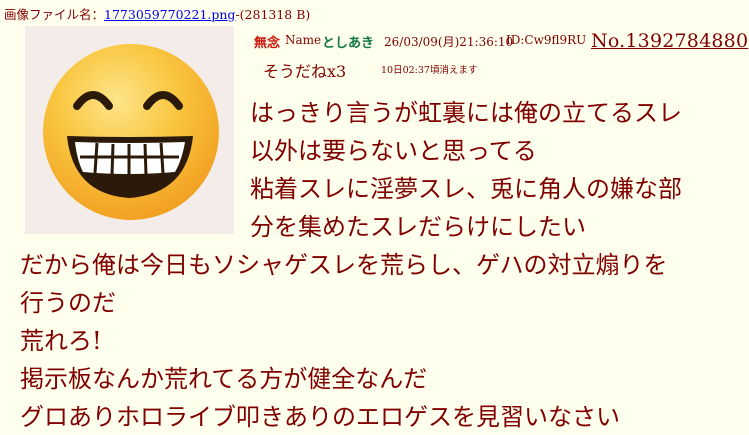 The width and height of the screenshot is (749, 435). What do you see at coordinates (466, 189) in the screenshot?
I see `post-line: 粘着スレに淫夢スレ、兎に角人の嫌な部` at bounding box center [466, 189].